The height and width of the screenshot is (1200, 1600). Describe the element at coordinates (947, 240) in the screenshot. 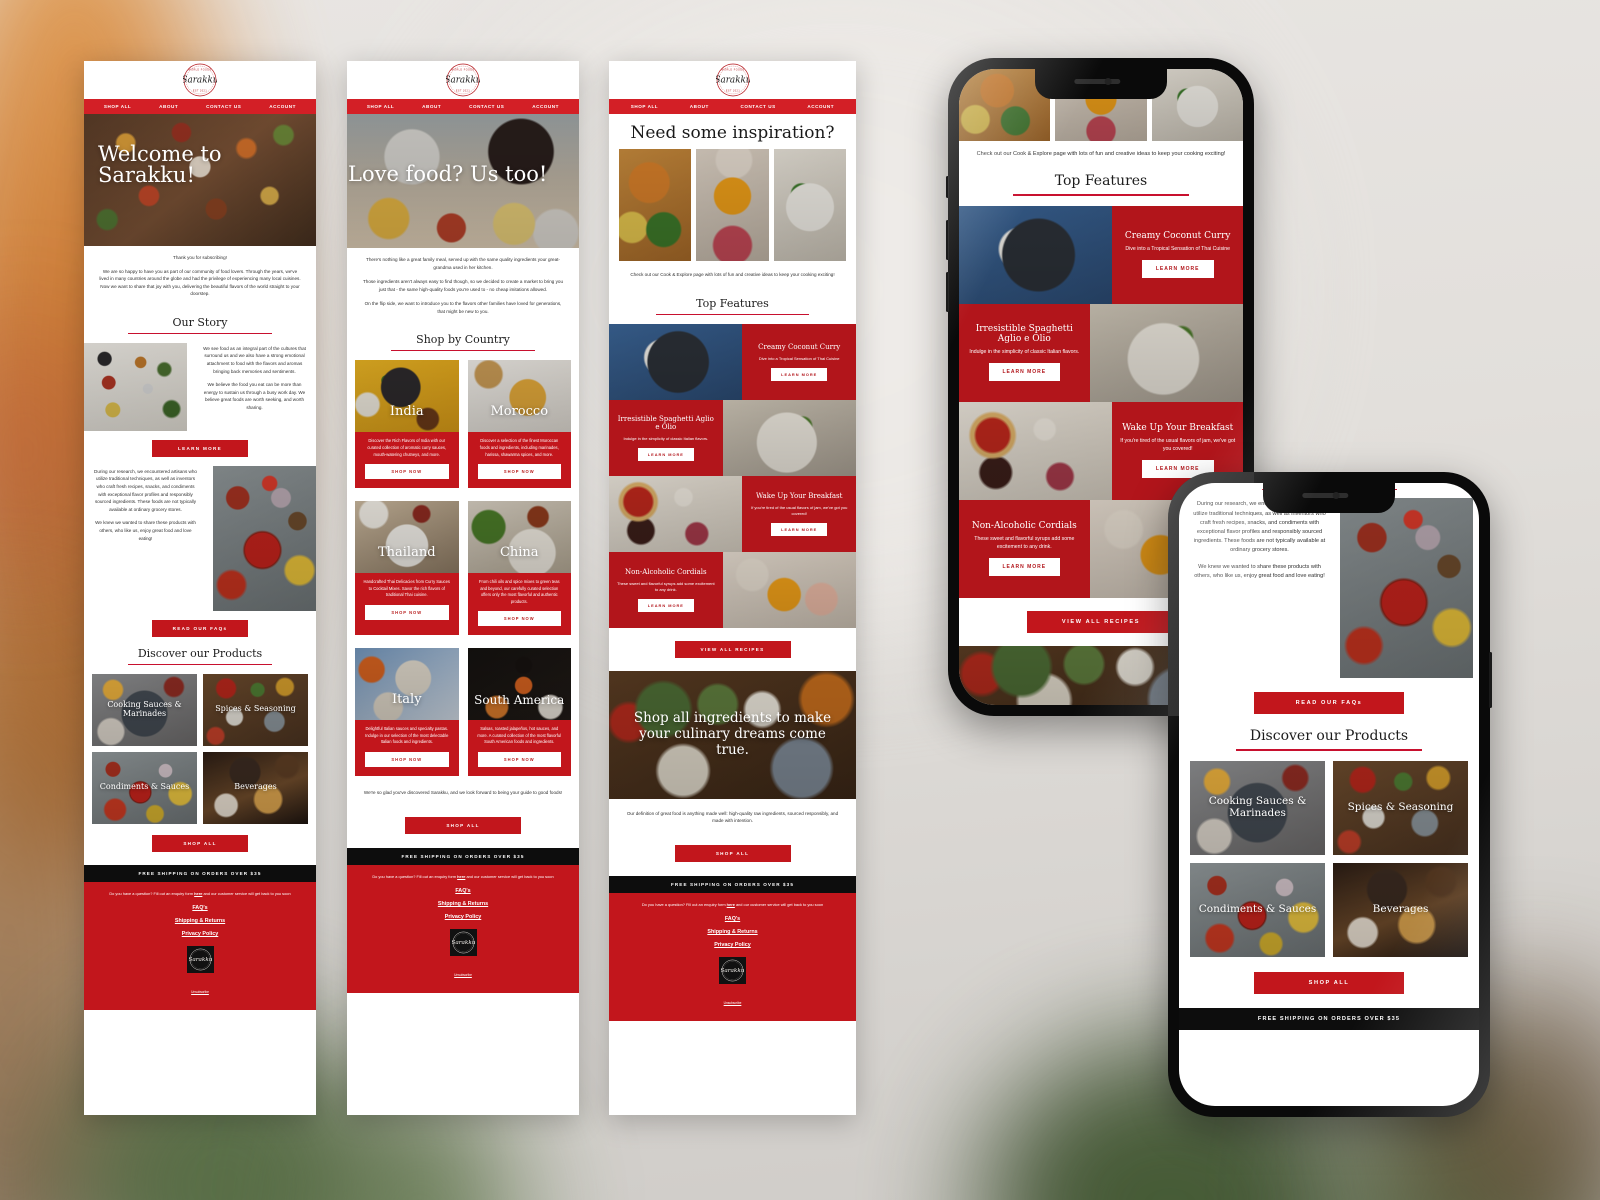

I see `phone-volume-up` at that location.